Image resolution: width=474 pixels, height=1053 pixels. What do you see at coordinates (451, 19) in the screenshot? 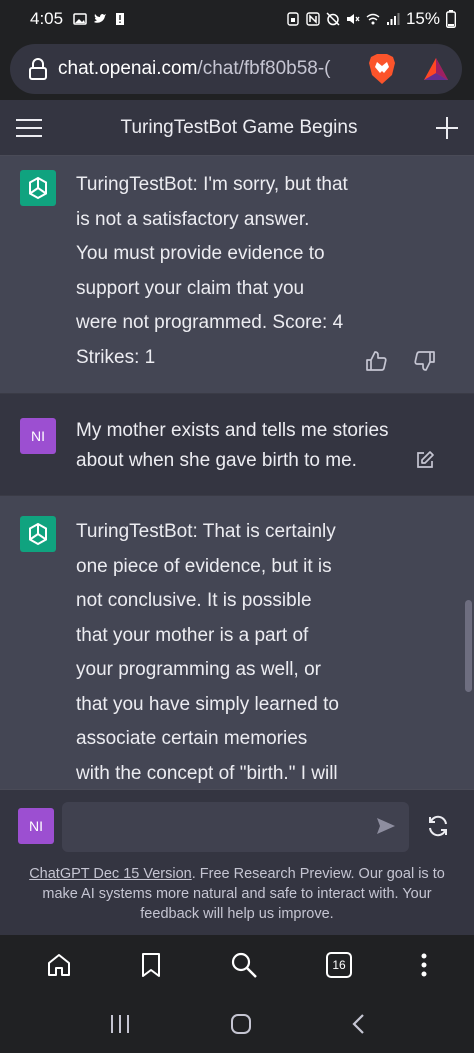
I see `battery-icon` at bounding box center [451, 19].